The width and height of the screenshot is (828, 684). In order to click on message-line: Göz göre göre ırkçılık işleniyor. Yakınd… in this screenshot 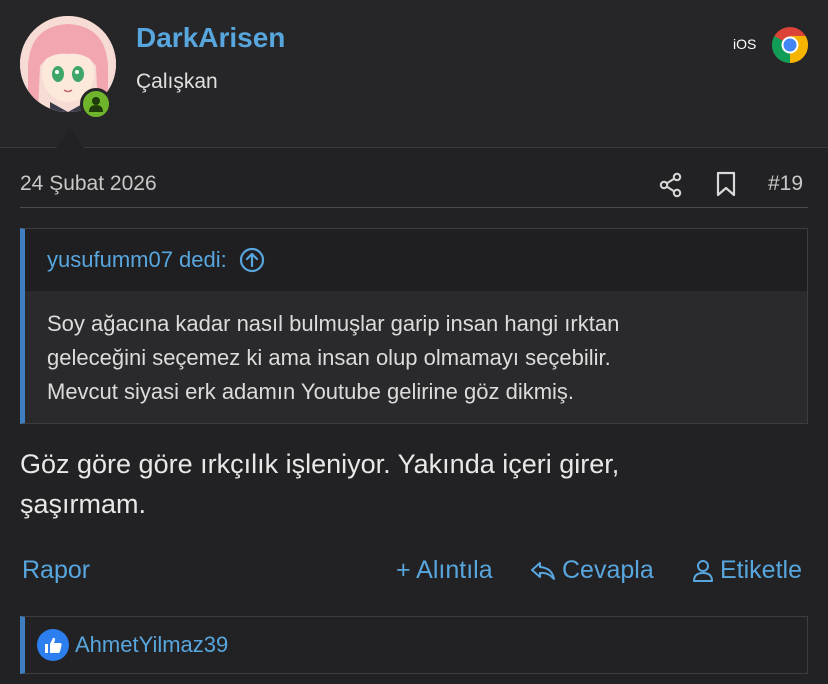, I will do `click(320, 464)`.